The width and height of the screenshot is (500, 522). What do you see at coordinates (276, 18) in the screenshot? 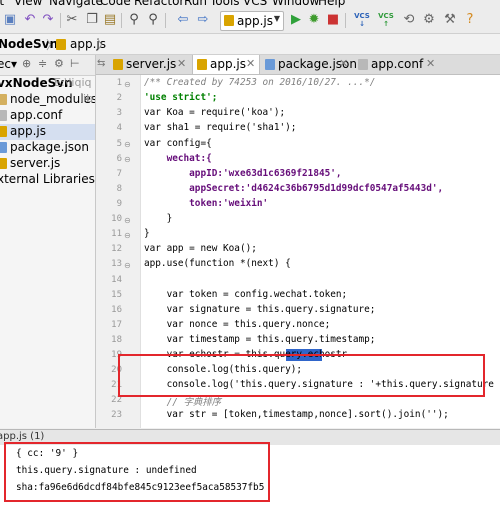
I see `chevron-down-icon: ▼` at bounding box center [276, 18].